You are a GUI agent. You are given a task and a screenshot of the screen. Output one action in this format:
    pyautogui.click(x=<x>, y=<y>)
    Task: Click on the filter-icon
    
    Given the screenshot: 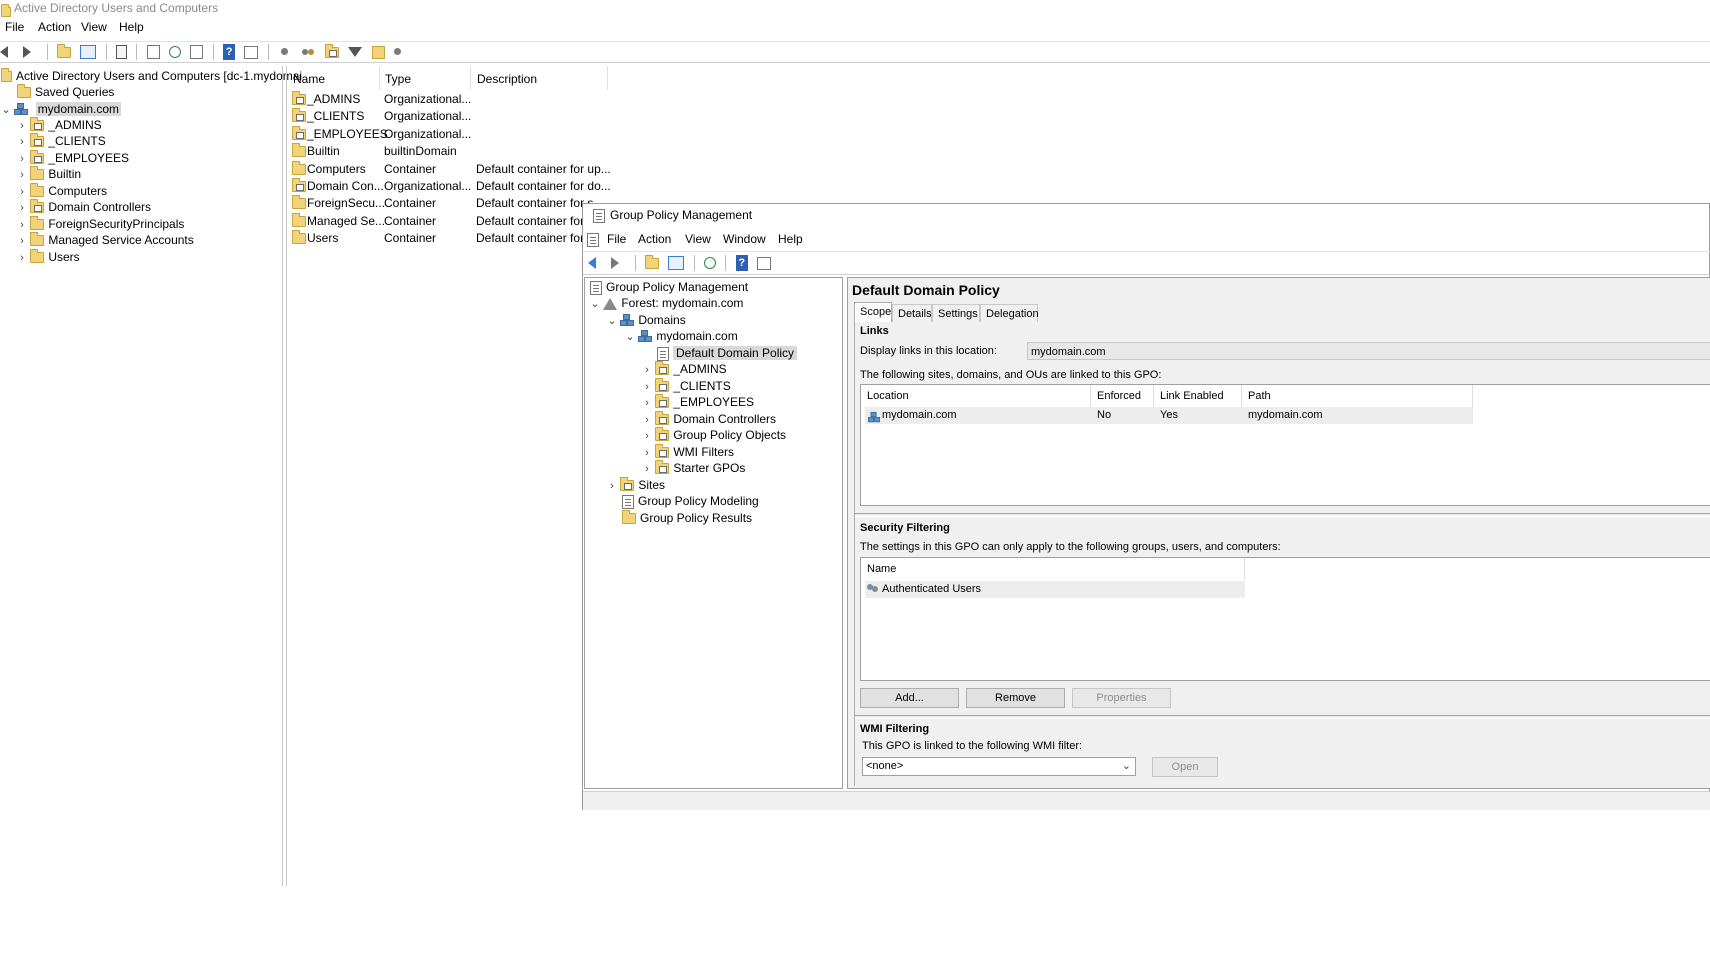 What is the action you would take?
    pyautogui.click(x=355, y=52)
    